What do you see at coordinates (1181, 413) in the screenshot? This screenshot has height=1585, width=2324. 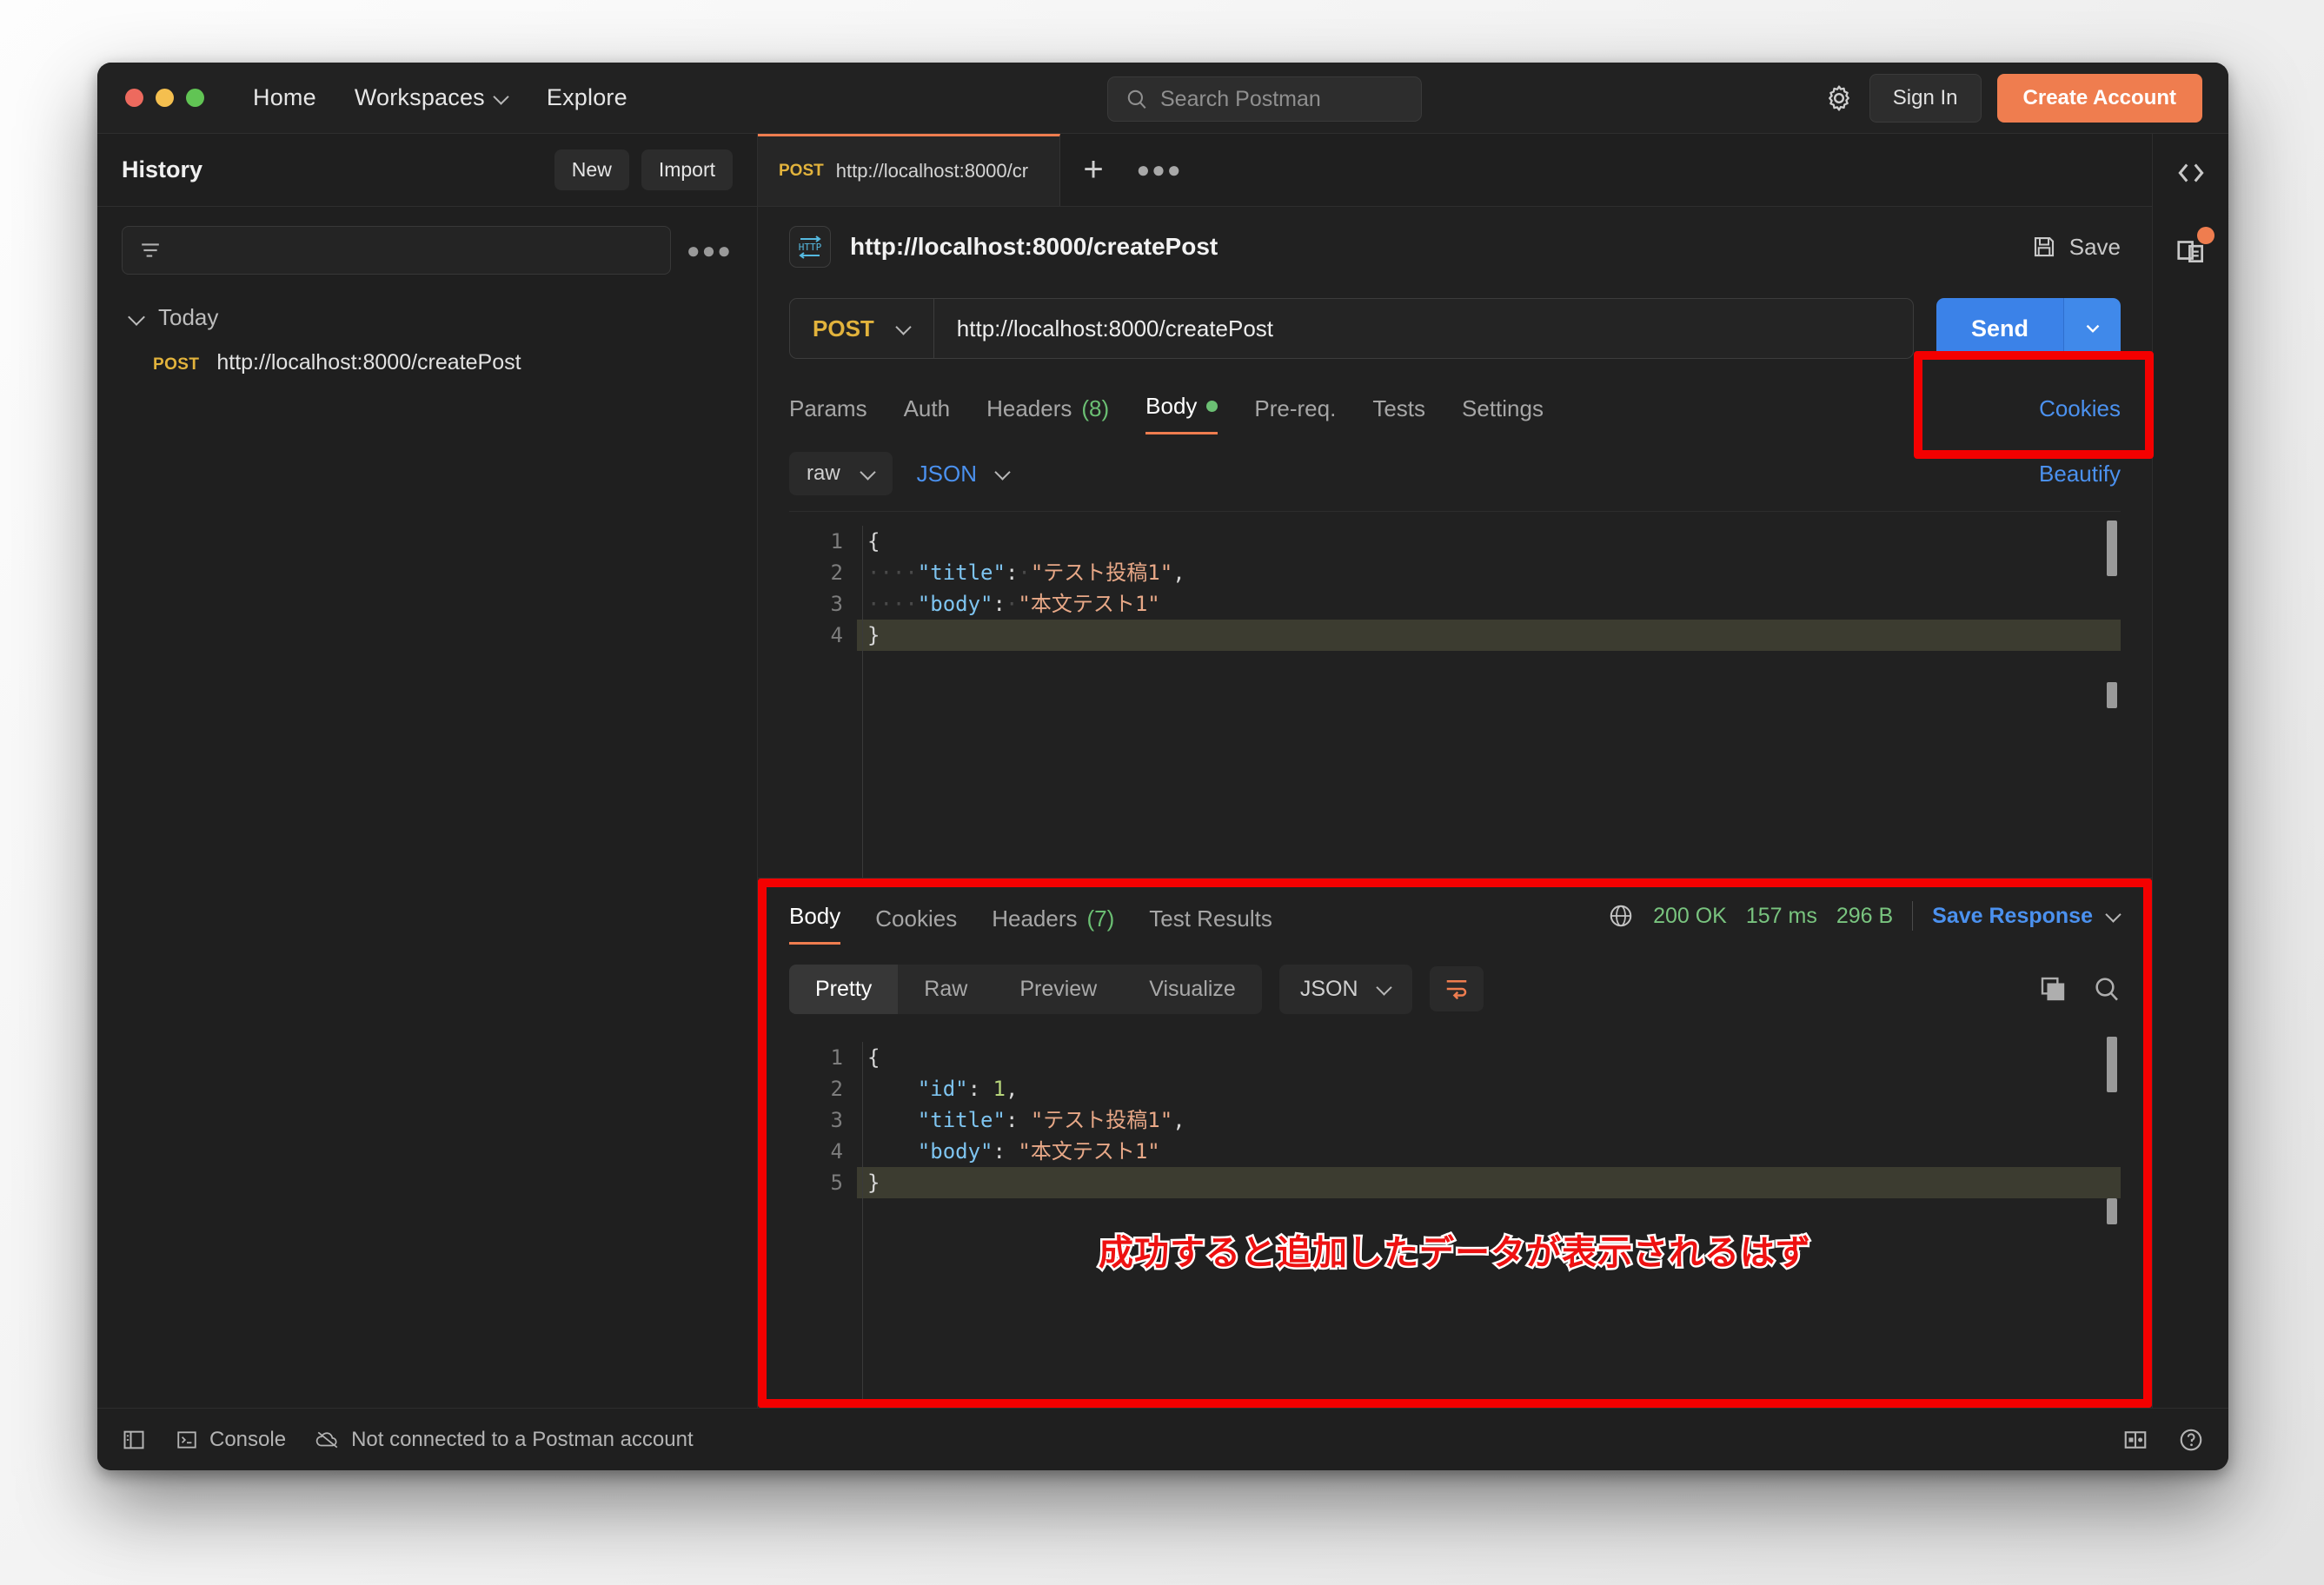 I see `tab-body: Body` at bounding box center [1181, 413].